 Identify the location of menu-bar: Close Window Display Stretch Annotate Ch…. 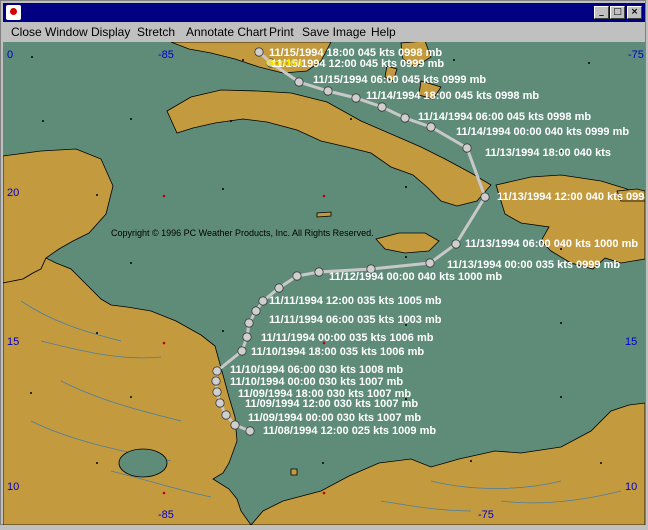
(324, 32).